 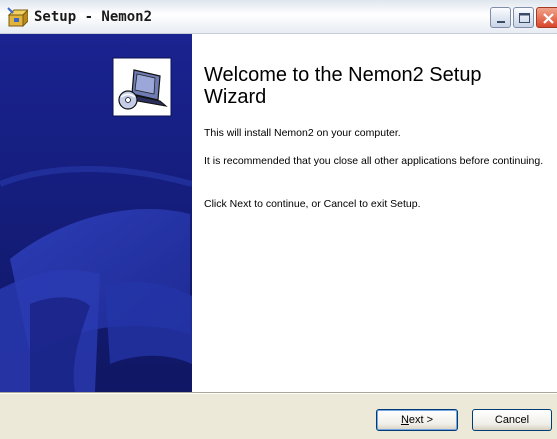 What do you see at coordinates (343, 86) in the screenshot?
I see `page-title: Welcome to the Nemon2 Setup Wizard` at bounding box center [343, 86].